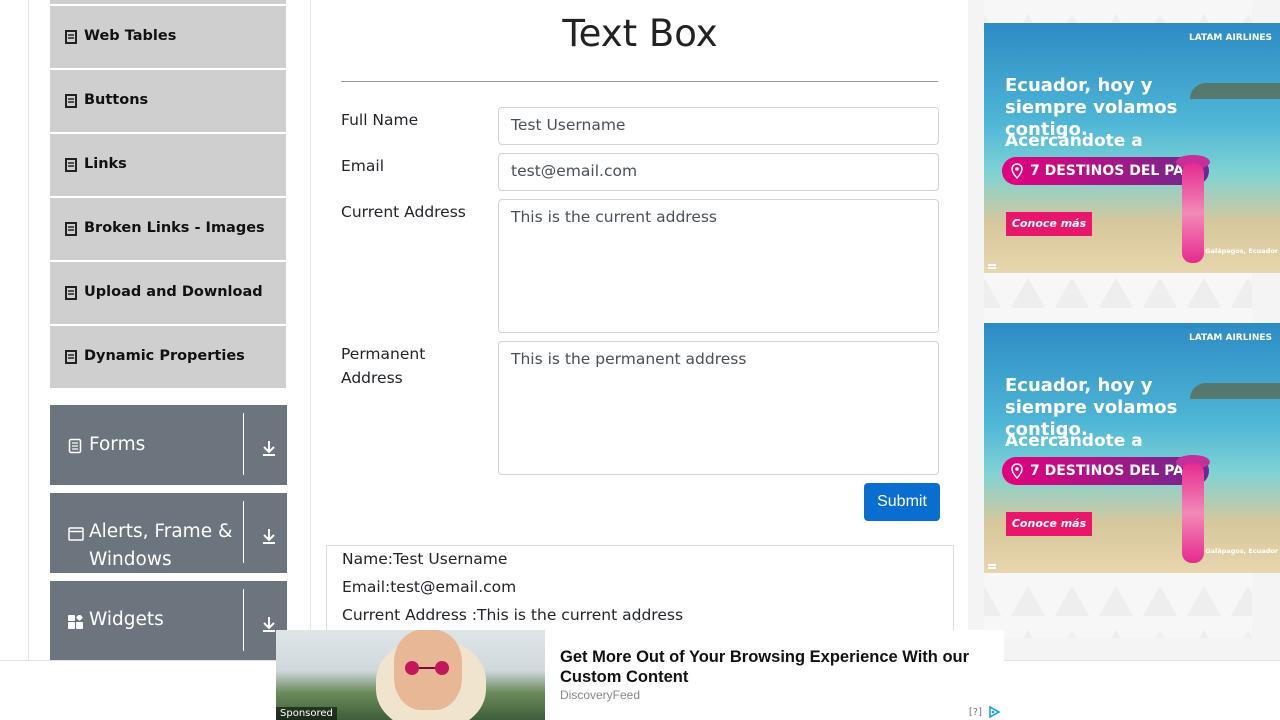  What do you see at coordinates (902, 502) in the screenshot?
I see `submit-button: Submit` at bounding box center [902, 502].